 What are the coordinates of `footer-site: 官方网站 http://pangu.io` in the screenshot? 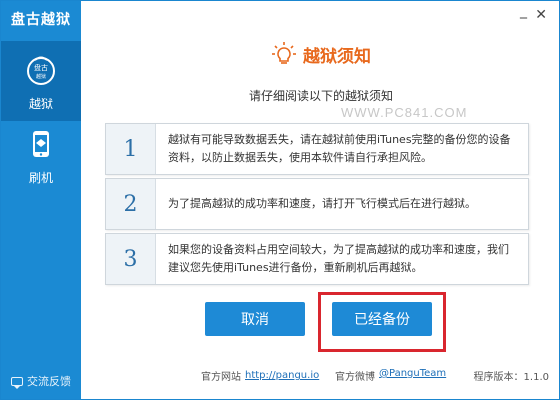 It's located at (260, 375).